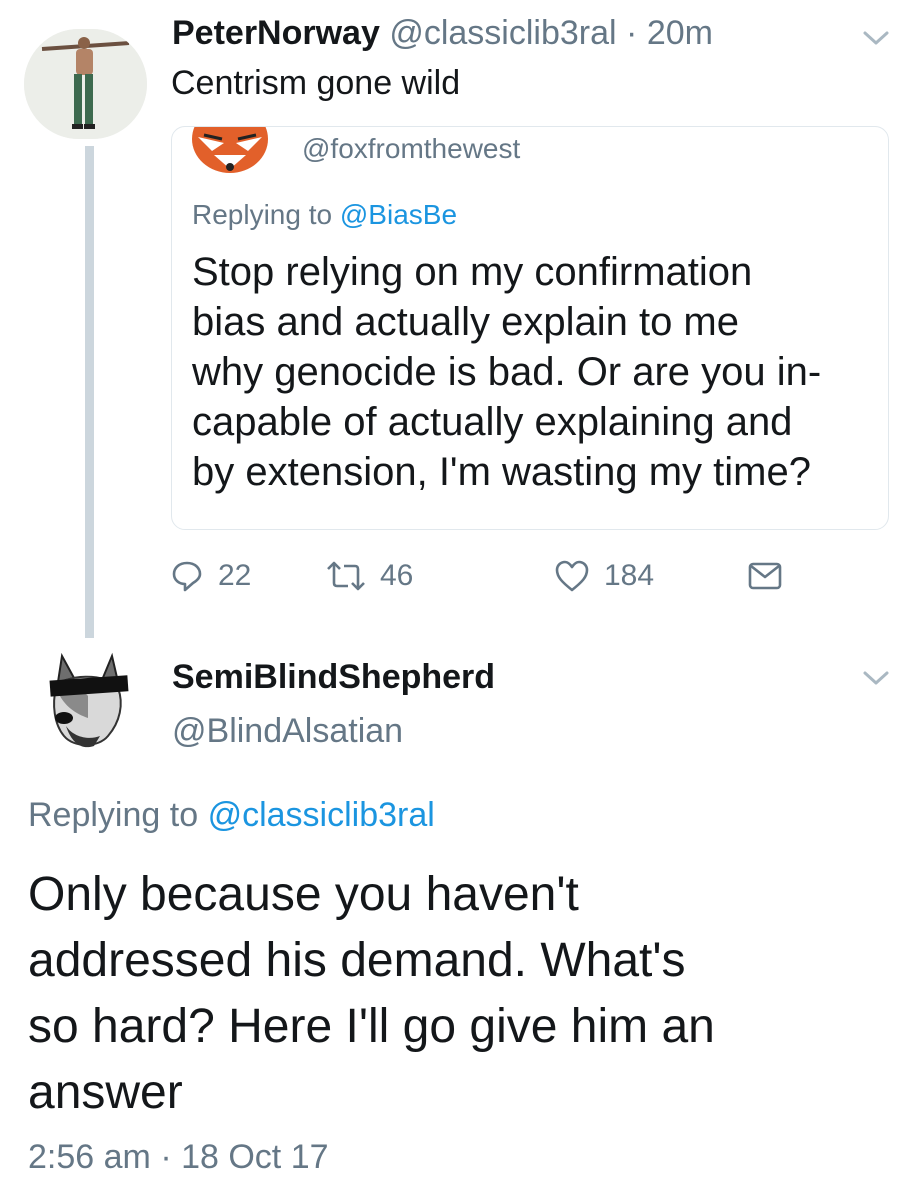  What do you see at coordinates (321, 815) in the screenshot?
I see `reply-replying-mention: @classiclib3ral` at bounding box center [321, 815].